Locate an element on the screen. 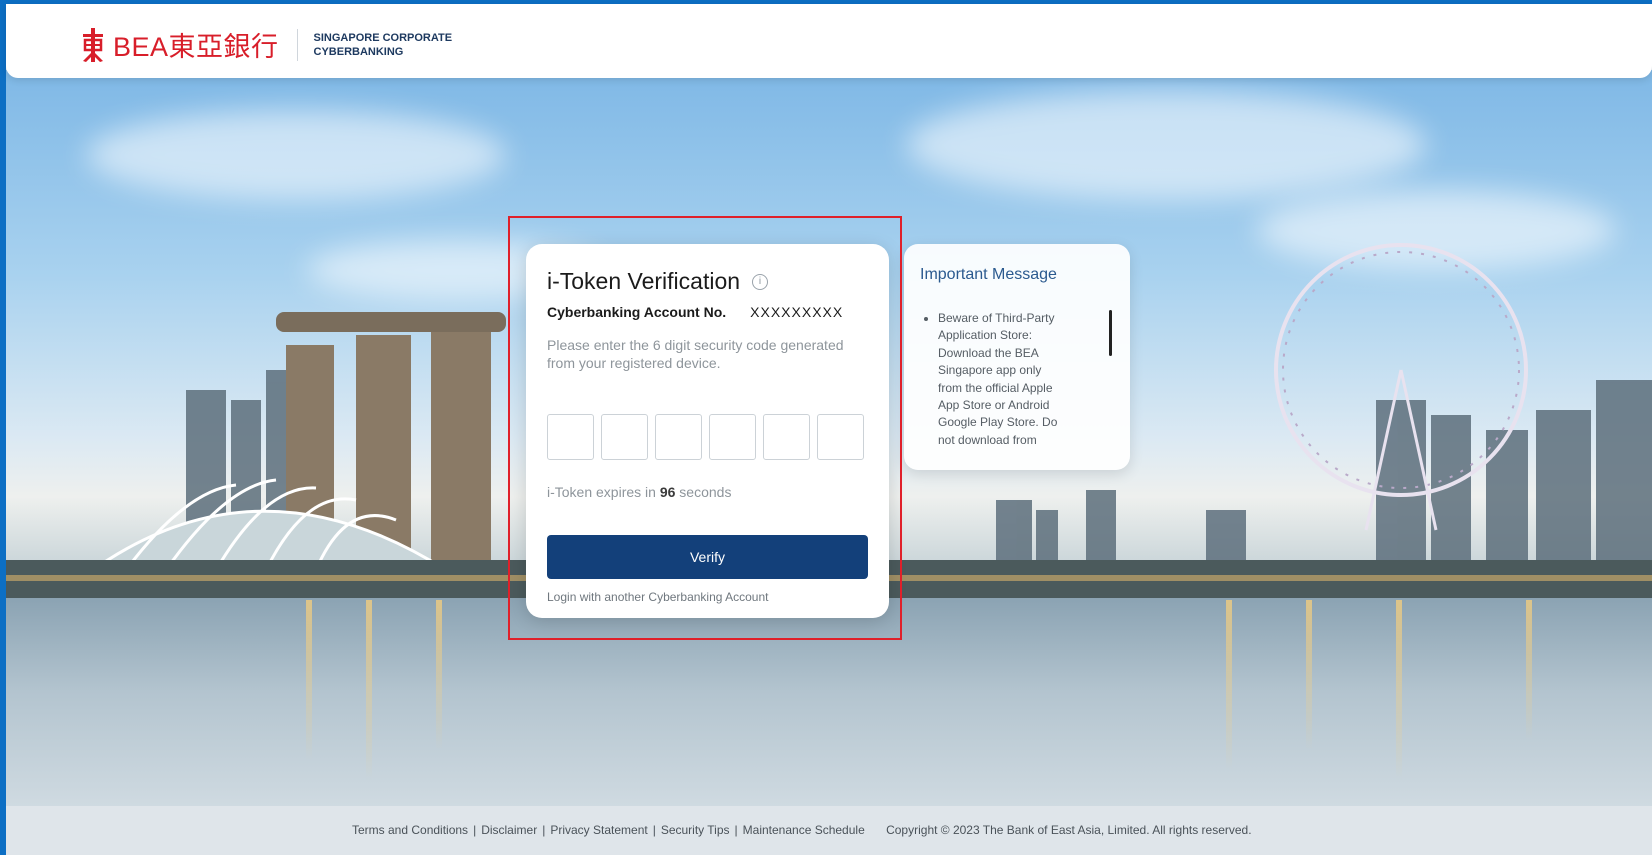 The image size is (1652, 855). disclaimer-link: Disclaimer is located at coordinates (509, 830).